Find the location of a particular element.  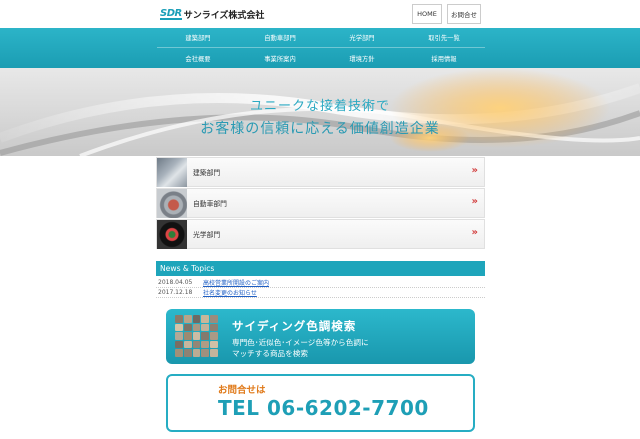

division-item-automotive: 自動車部門 » is located at coordinates (320, 203).